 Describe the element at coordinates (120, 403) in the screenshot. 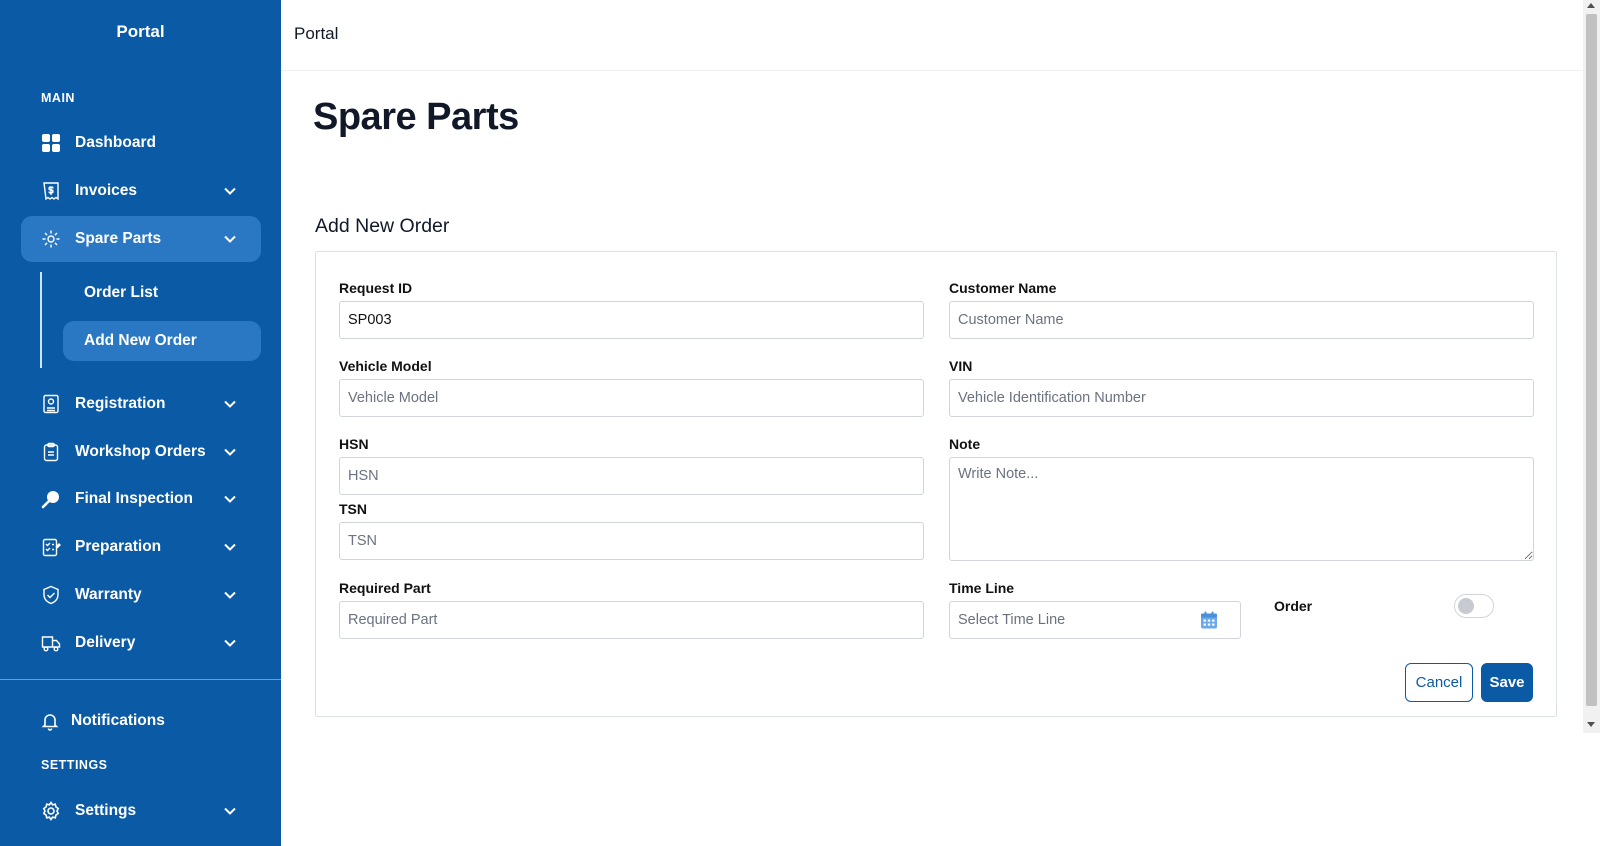

I see `sidebar-item-label: Registration` at that location.